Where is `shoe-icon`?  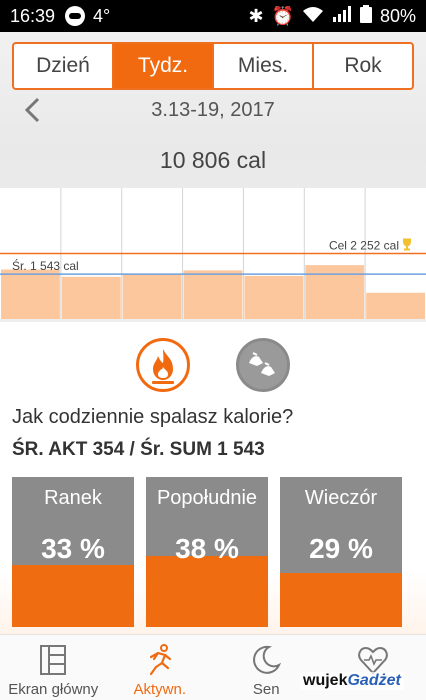
shoe-icon is located at coordinates (262, 364).